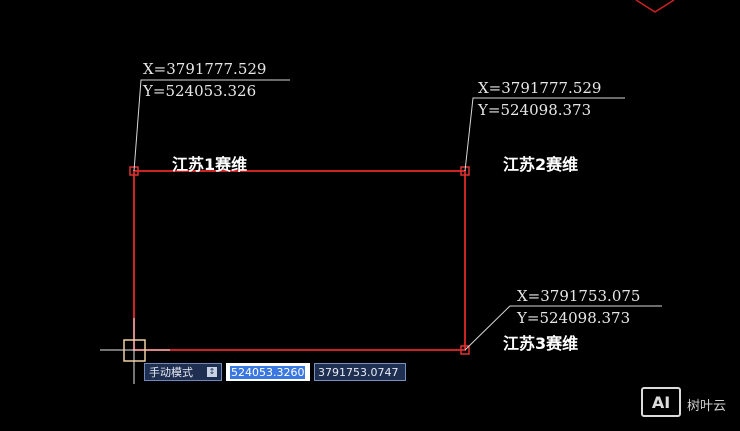 The height and width of the screenshot is (431, 740). I want to click on coordinate-input-2-value: 3791753.0747, so click(358, 372).